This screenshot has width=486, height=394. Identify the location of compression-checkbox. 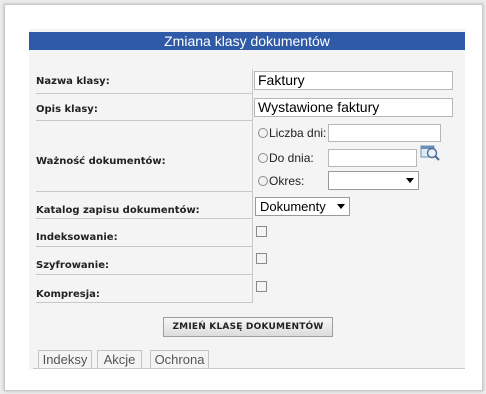
(261, 286).